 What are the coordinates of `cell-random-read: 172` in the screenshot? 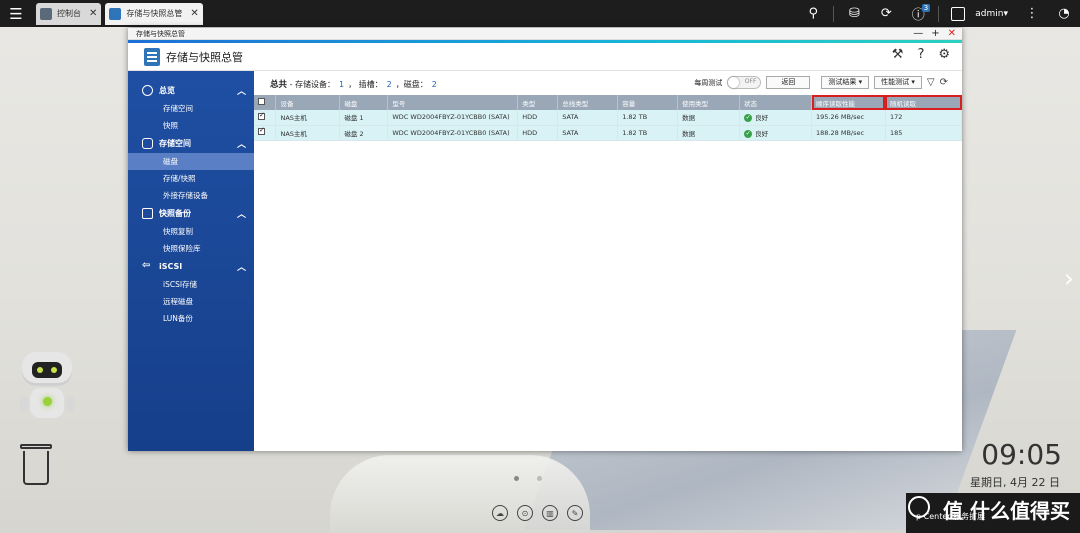 It's located at (924, 118).